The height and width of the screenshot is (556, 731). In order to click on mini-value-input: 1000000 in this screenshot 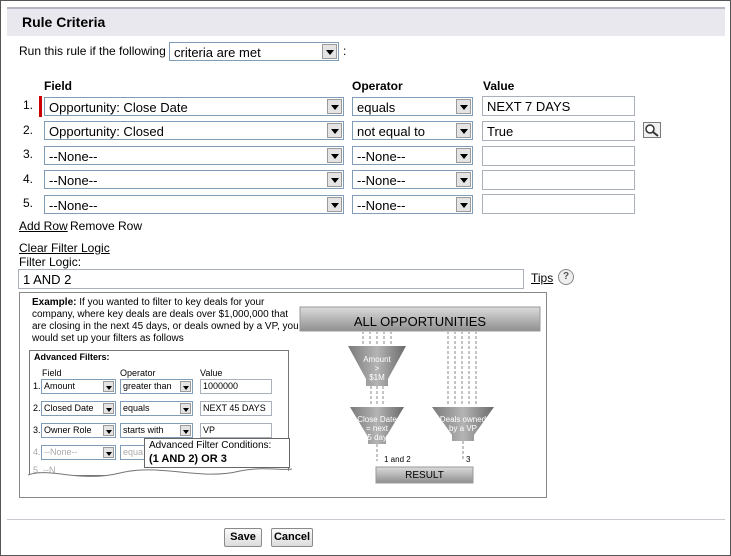, I will do `click(236, 386)`.